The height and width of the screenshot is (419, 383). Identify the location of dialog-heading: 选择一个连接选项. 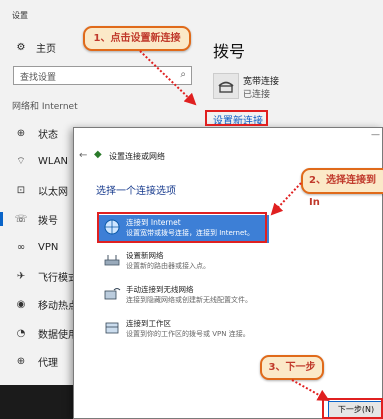
(136, 191).